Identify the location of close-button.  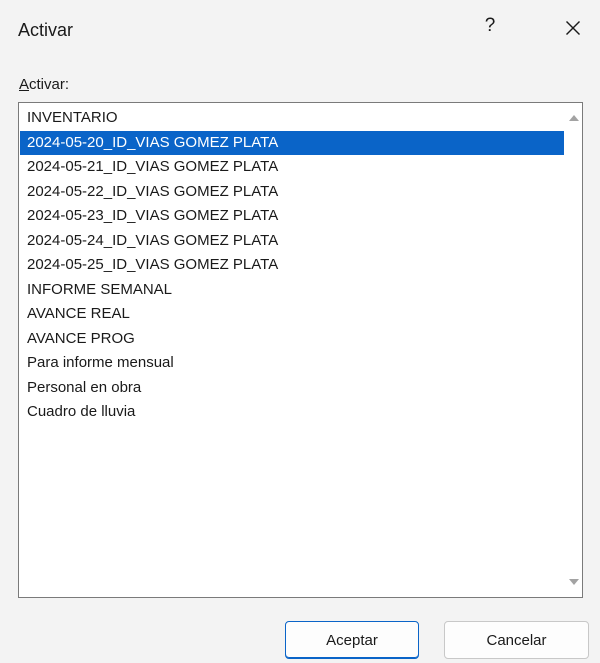
(573, 28).